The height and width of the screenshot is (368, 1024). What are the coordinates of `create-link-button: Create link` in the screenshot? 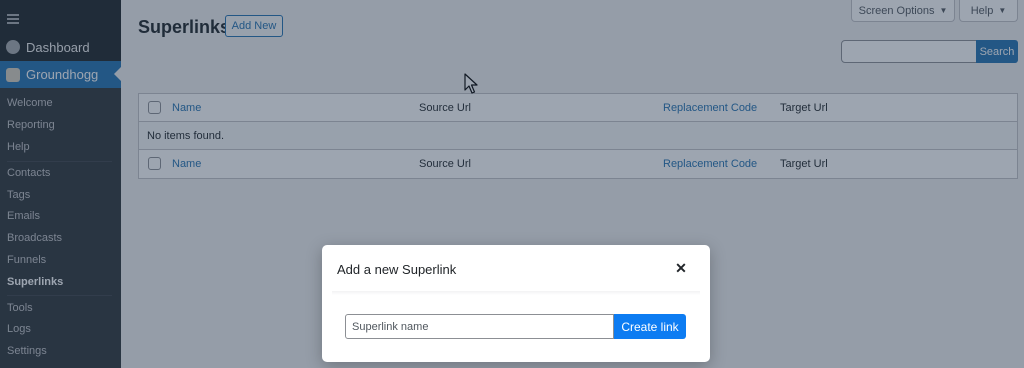 It's located at (650, 326).